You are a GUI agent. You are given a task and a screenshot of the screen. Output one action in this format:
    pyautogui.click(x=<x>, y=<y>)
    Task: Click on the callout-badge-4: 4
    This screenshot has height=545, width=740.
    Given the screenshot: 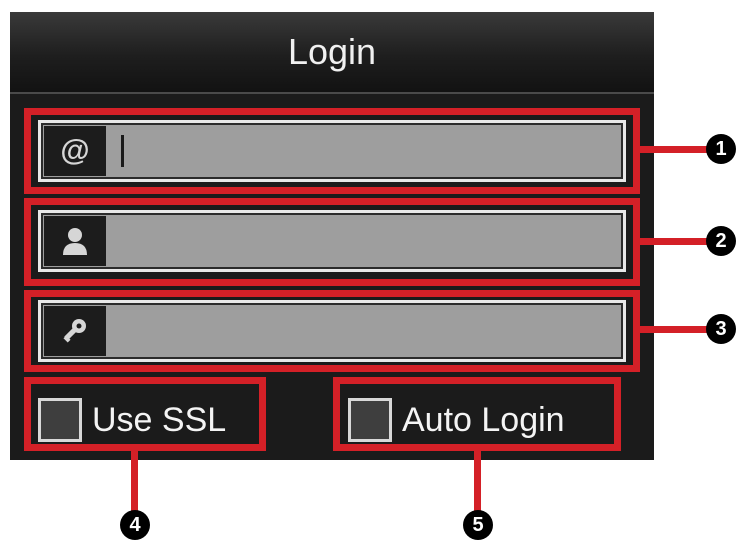 What is the action you would take?
    pyautogui.click(x=135, y=525)
    